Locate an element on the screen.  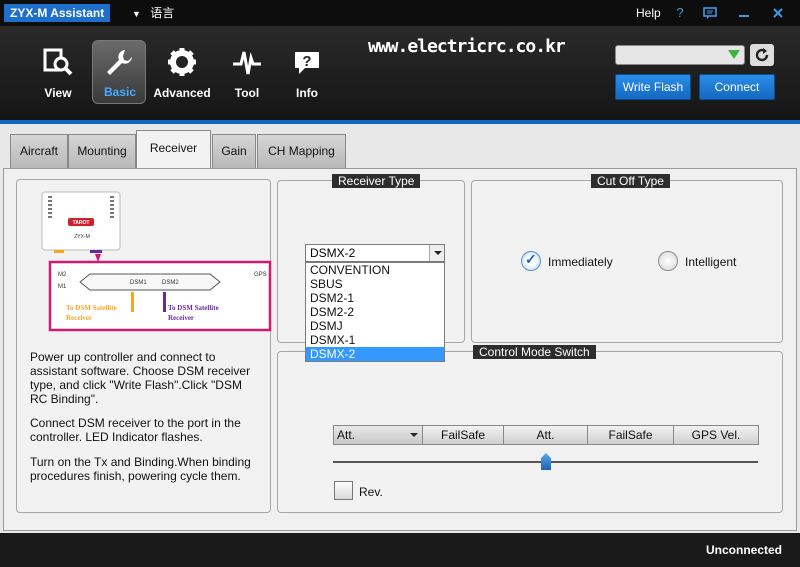
language-button: ▼ 语言 is located at coordinates (153, 13).